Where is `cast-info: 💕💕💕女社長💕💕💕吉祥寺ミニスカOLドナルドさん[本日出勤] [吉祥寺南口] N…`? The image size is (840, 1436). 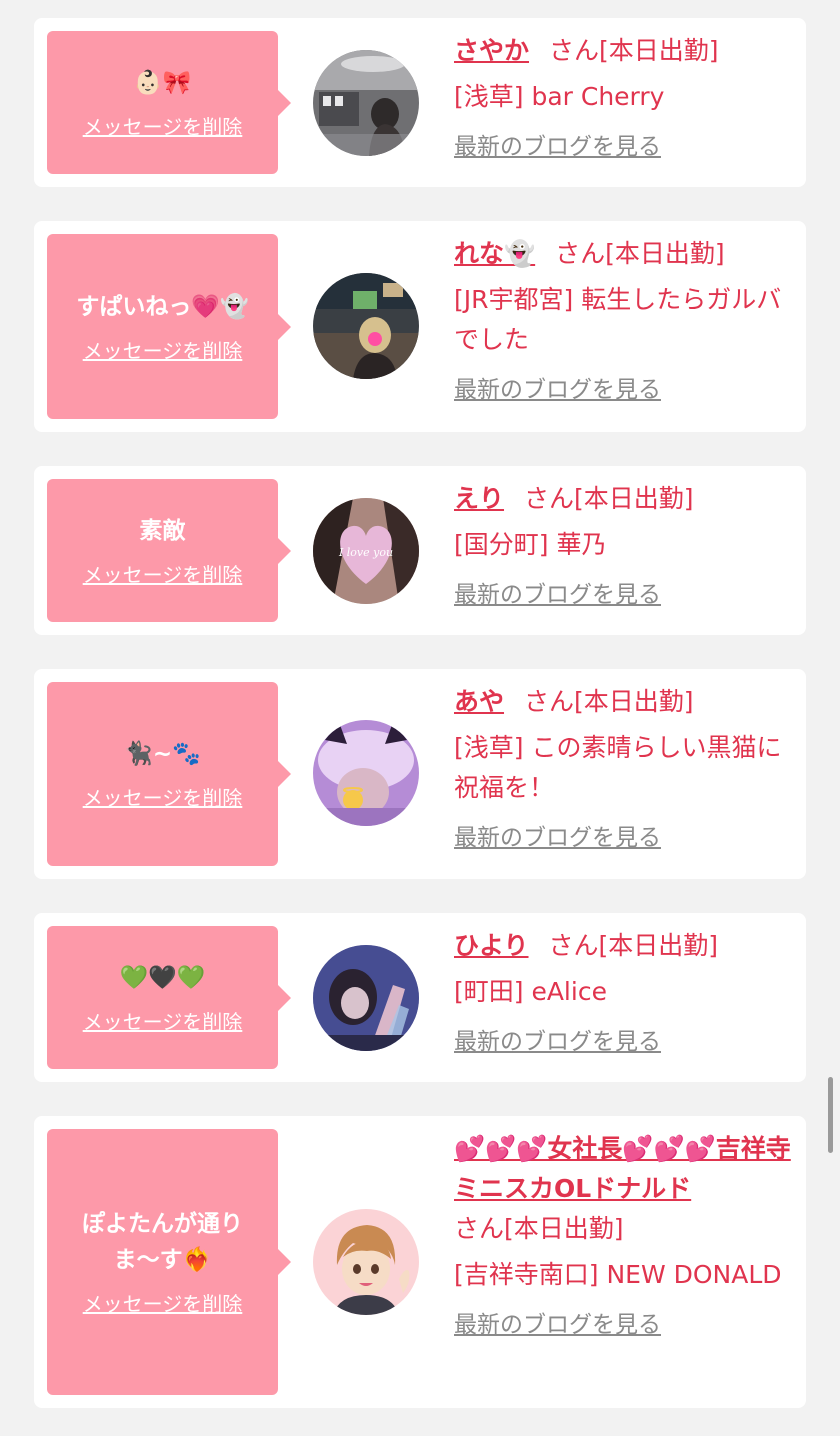 cast-info: 💕💕💕女社長💕💕💕吉祥寺ミニスカOLドナルドさん[本日出勤] [吉祥寺南口] N… is located at coordinates (624, 1235).